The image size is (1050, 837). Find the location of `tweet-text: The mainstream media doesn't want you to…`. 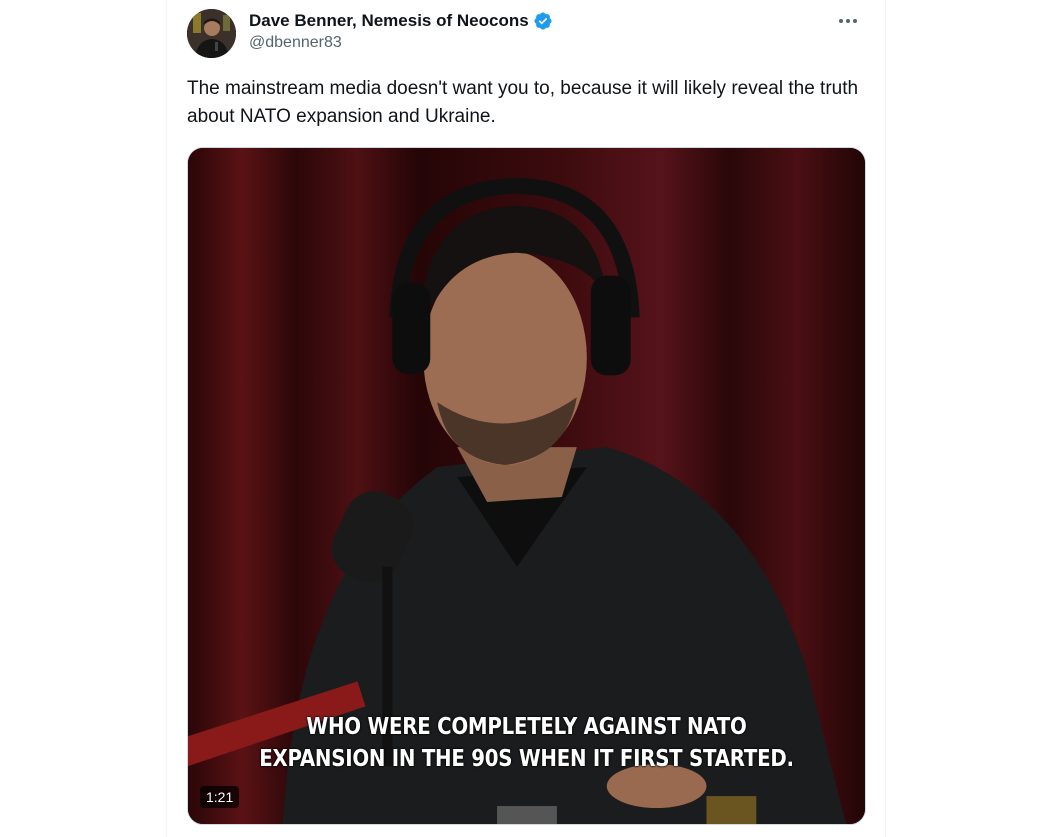

tweet-text: The mainstream media doesn't want you to… is located at coordinates (523, 102).